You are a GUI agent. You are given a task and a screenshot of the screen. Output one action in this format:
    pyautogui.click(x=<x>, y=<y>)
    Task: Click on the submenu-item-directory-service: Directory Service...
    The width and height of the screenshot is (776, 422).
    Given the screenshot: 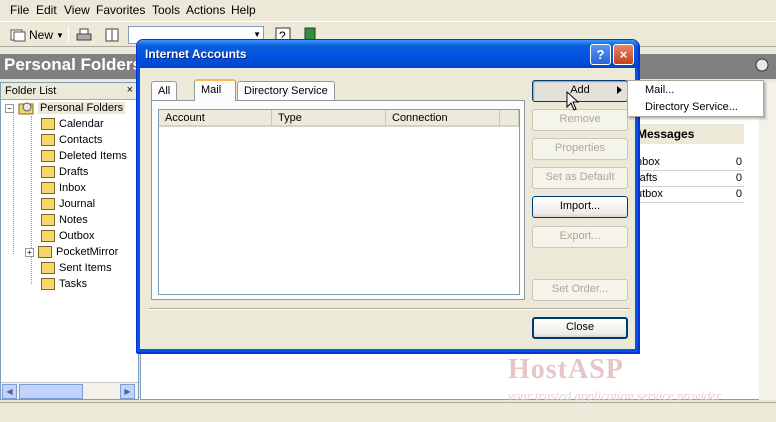 What is the action you would take?
    pyautogui.click(x=691, y=107)
    